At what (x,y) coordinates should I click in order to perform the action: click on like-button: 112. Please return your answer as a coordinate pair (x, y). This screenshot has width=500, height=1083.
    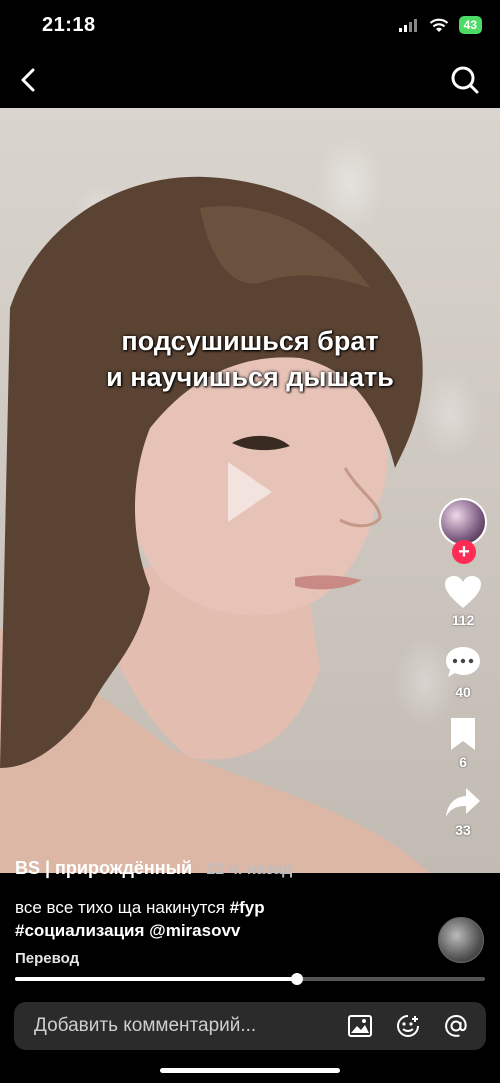
    Looking at the image, I should click on (463, 601).